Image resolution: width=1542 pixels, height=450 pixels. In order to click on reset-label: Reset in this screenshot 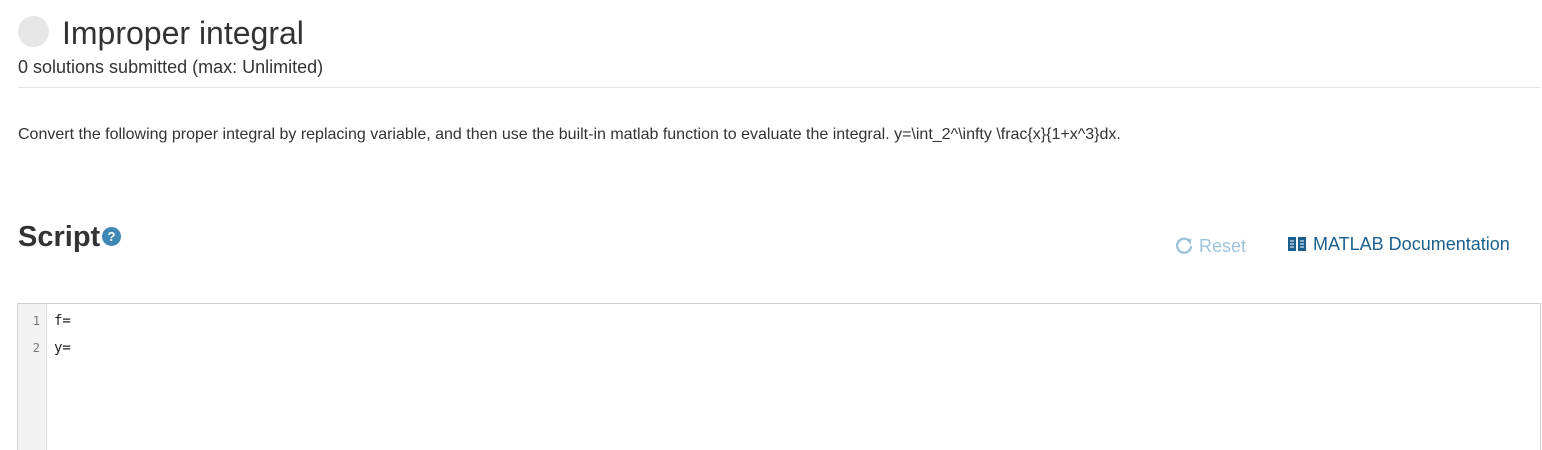, I will do `click(1223, 246)`.